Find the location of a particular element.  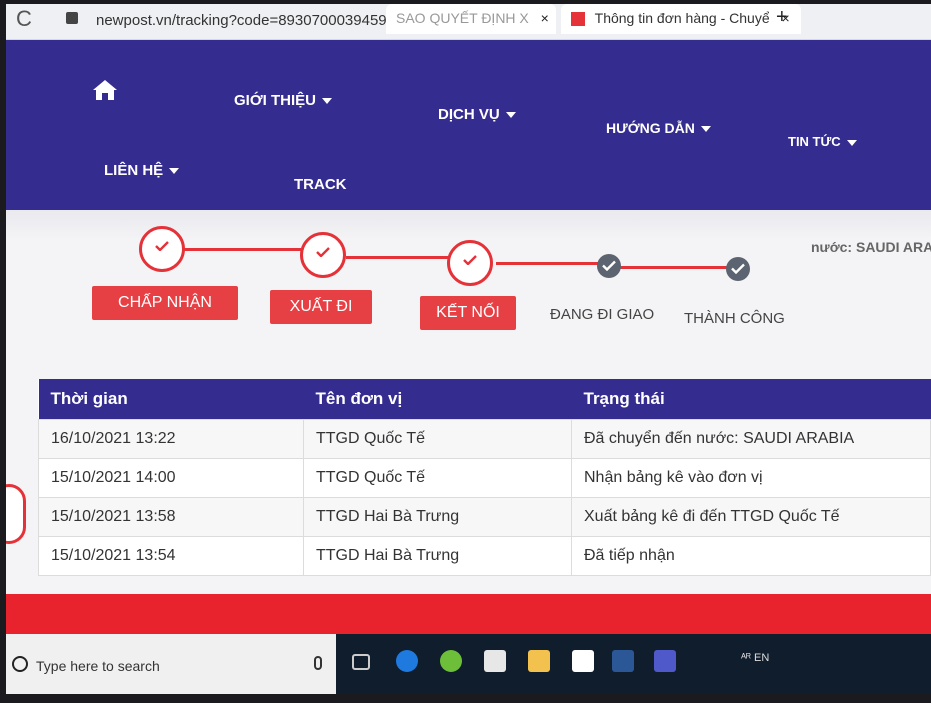

step-label-chap-nhan: CHẤP NHẬN is located at coordinates (165, 303).